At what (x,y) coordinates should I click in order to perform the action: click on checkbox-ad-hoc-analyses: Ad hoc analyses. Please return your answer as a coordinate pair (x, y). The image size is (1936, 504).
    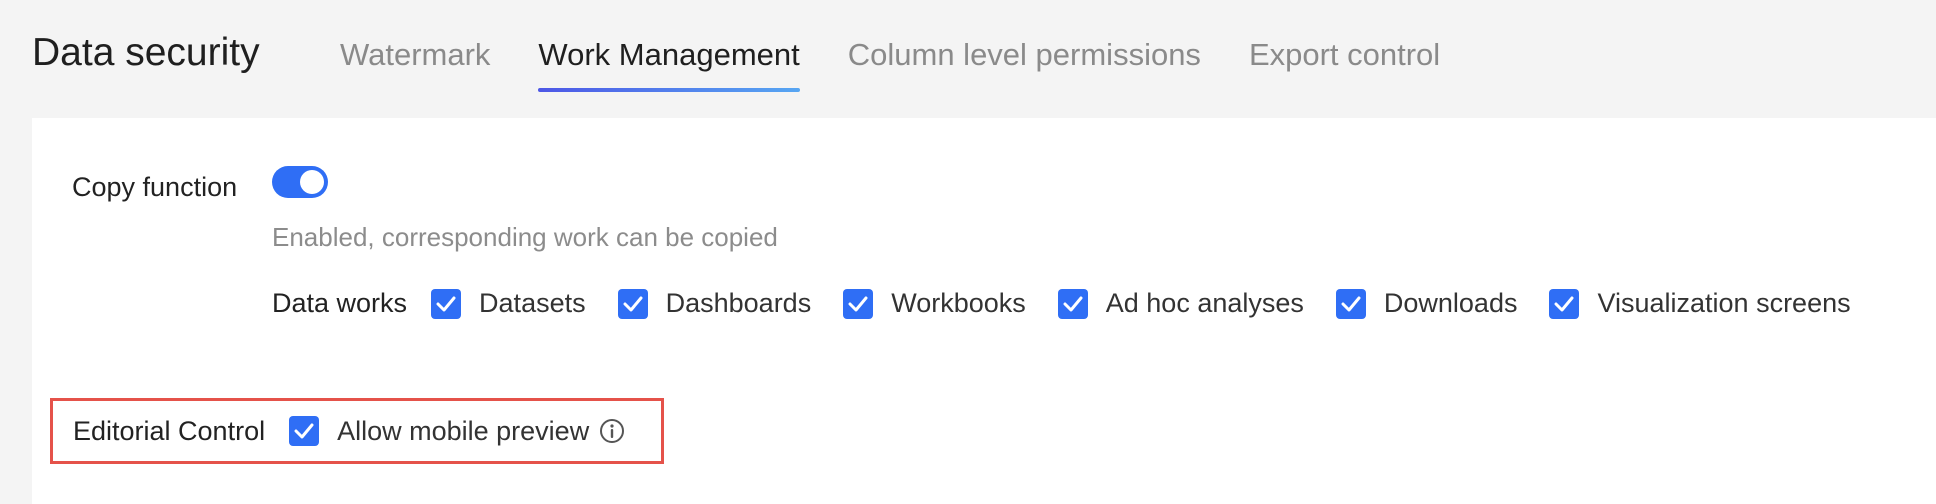
    Looking at the image, I should click on (1180, 303).